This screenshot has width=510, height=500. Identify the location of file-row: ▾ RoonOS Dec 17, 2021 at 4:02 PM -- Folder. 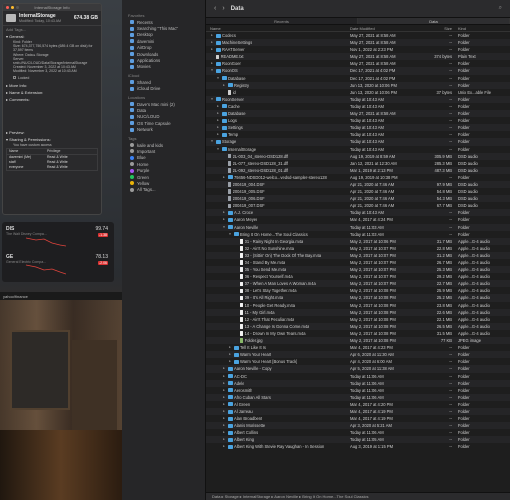
(358, 71).